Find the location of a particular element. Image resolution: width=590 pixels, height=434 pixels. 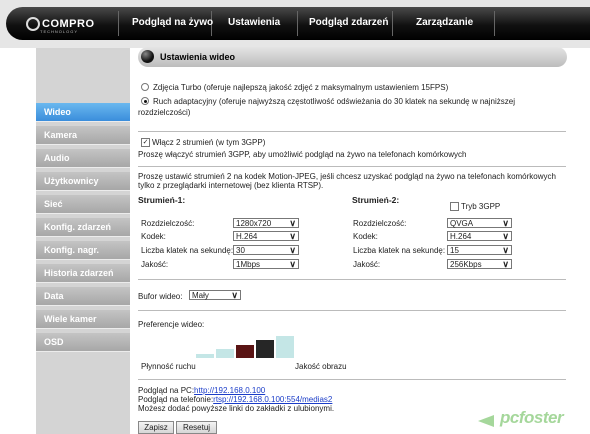

preference-right-label: Jakość obrazu is located at coordinates (321, 366).